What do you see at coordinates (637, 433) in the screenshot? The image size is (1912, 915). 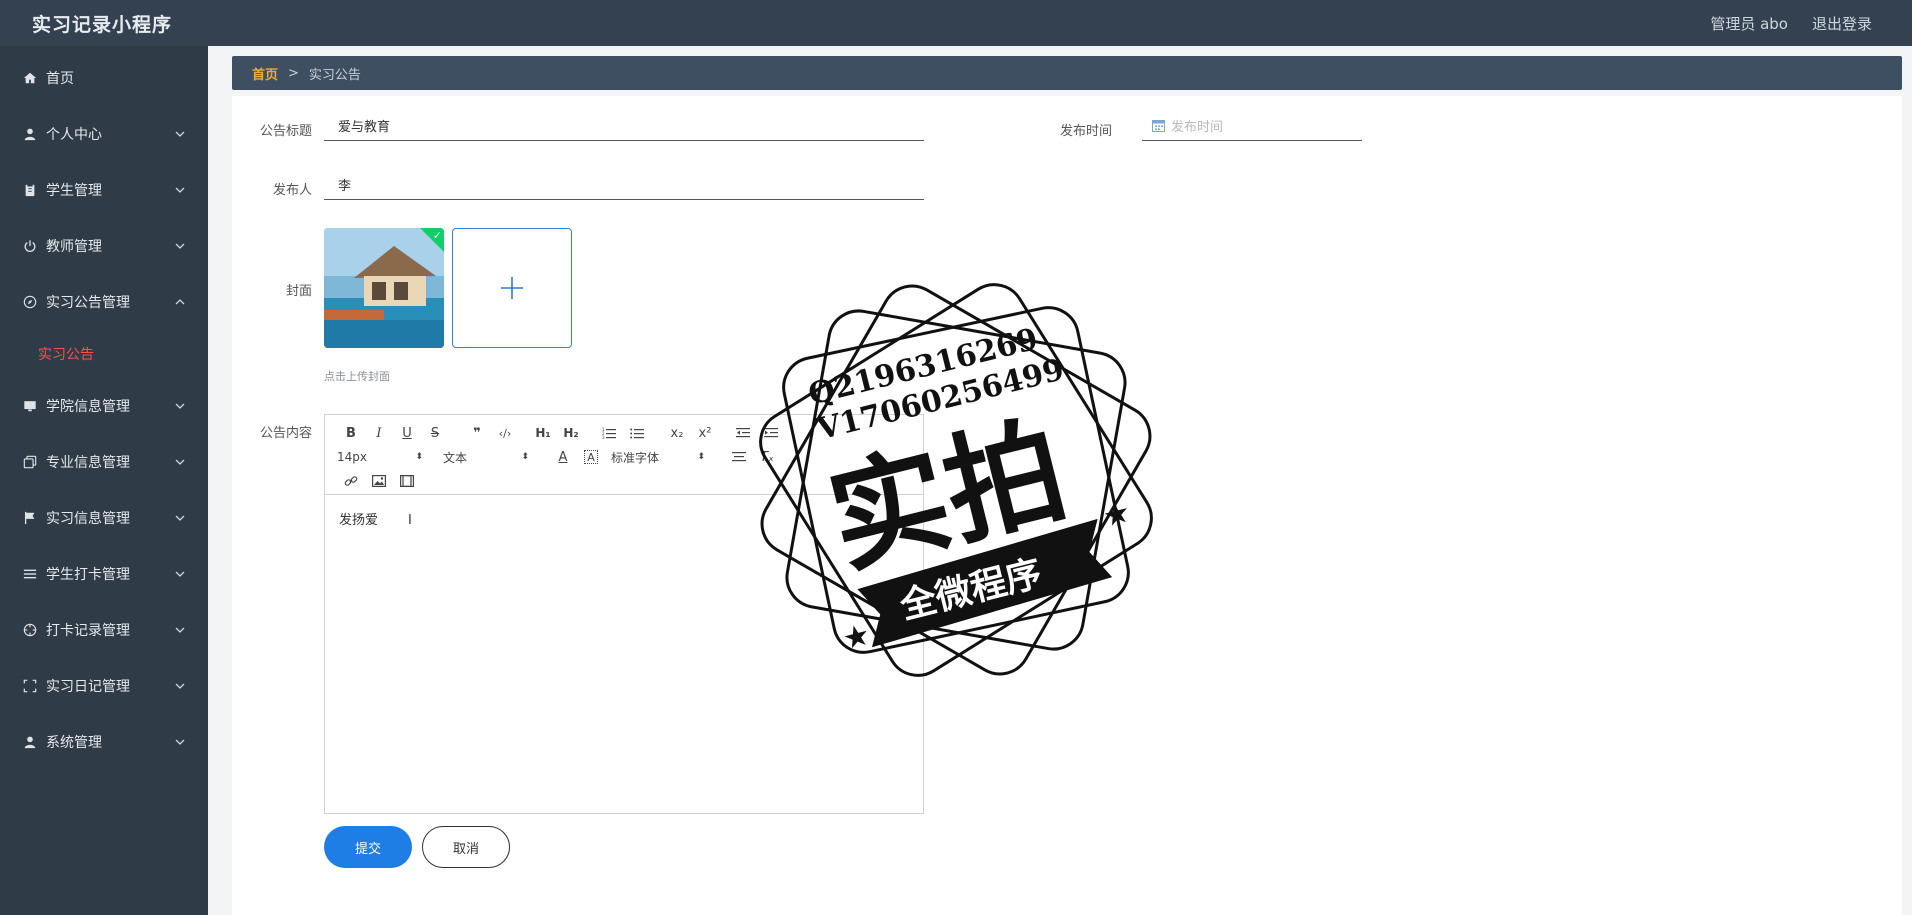 I see `bullet-list-icon` at bounding box center [637, 433].